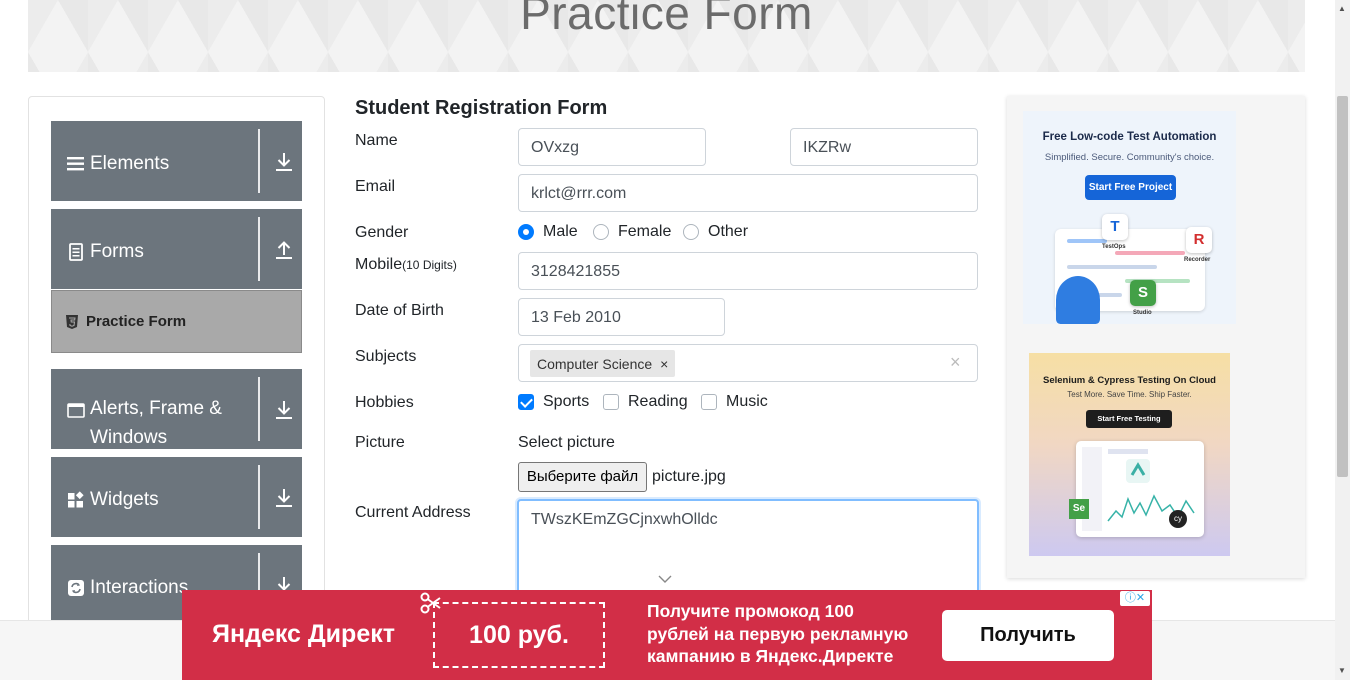 The image size is (1350, 680). Describe the element at coordinates (1129, 157) in the screenshot. I see `ad-subtitle: Simplified. Secure. Community's choice.` at that location.